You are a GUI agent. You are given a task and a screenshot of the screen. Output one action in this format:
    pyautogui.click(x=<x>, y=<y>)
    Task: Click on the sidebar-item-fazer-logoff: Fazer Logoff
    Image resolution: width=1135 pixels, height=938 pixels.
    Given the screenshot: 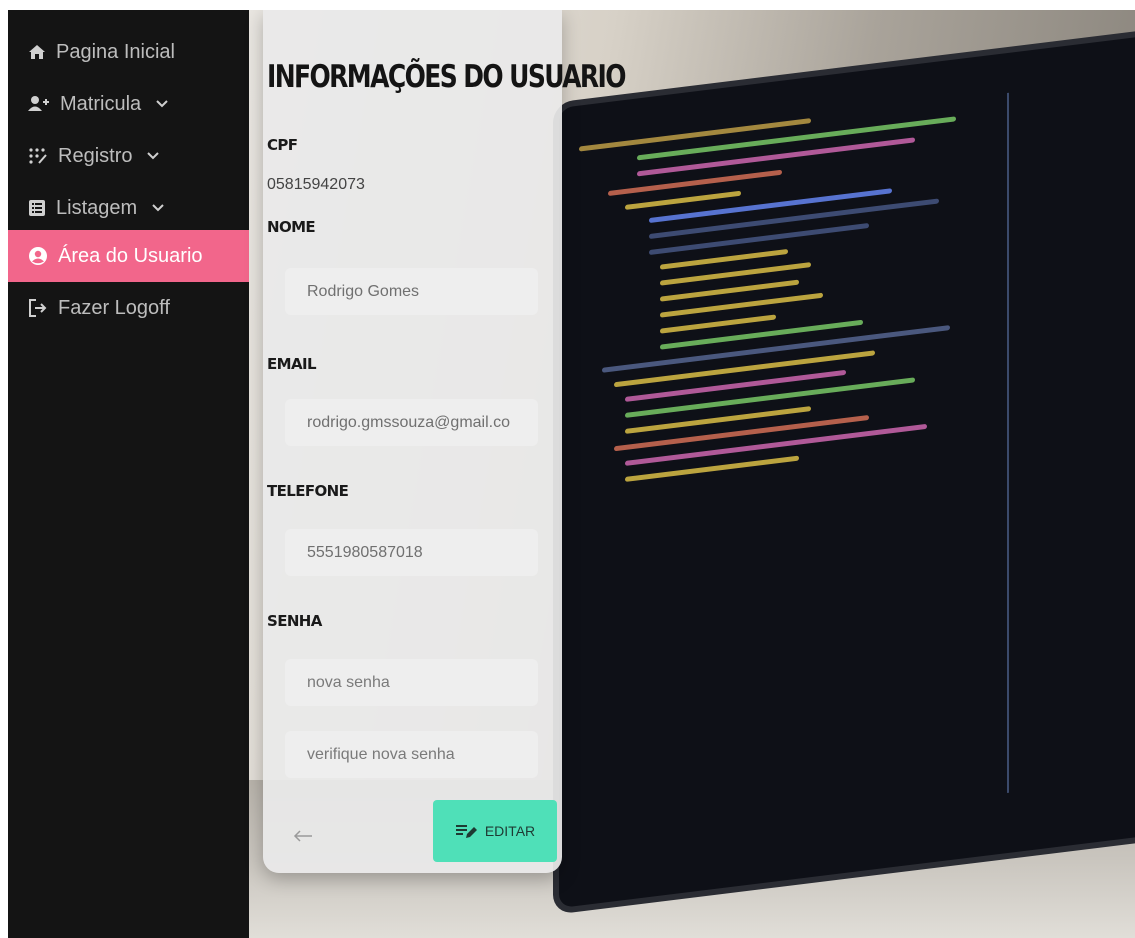 What is the action you would take?
    pyautogui.click(x=128, y=308)
    